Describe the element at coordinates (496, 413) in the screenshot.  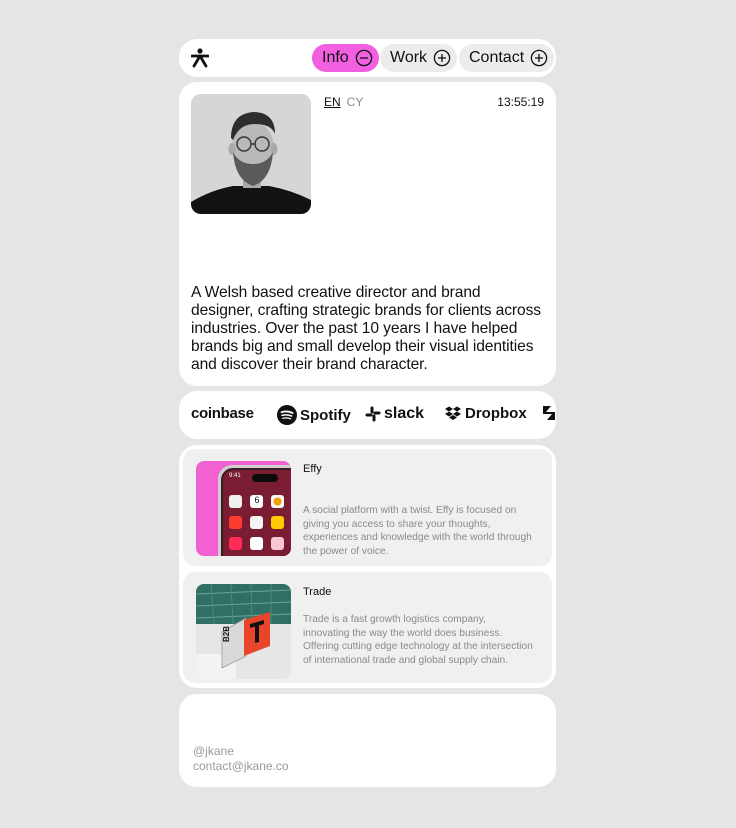
I see `dropbox-wordmark: Dropbox` at that location.